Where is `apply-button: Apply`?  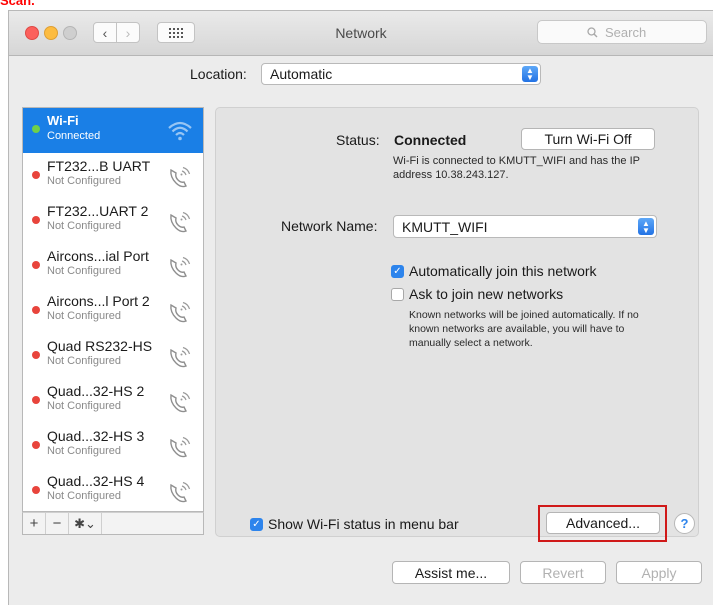
apply-button: Apply is located at coordinates (659, 572).